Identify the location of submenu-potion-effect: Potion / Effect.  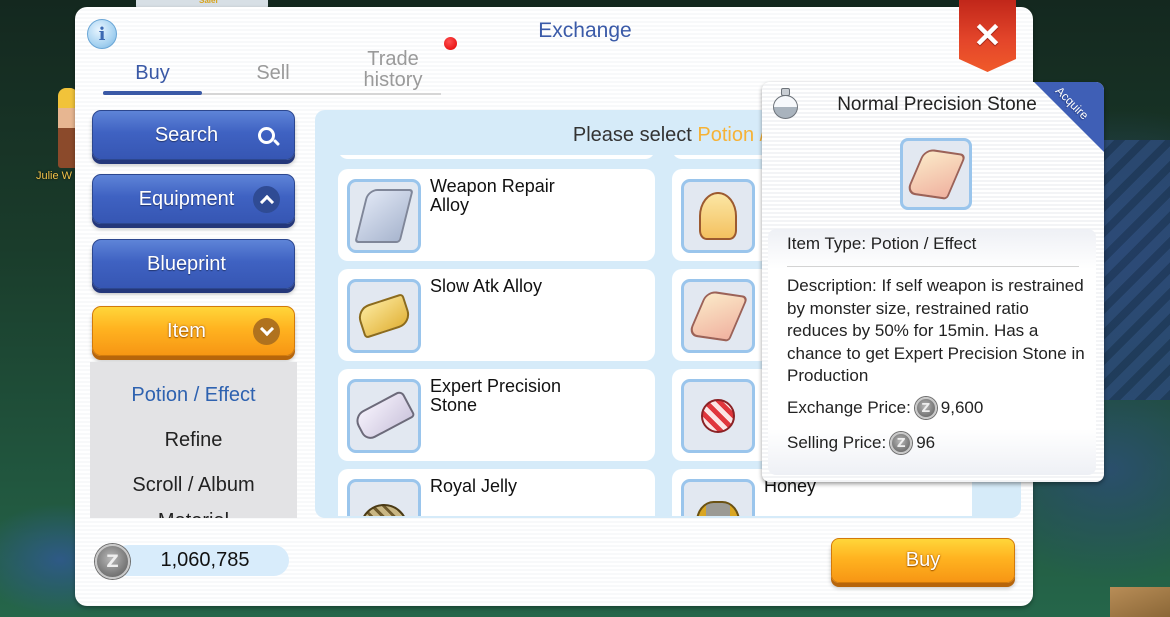
(193, 395).